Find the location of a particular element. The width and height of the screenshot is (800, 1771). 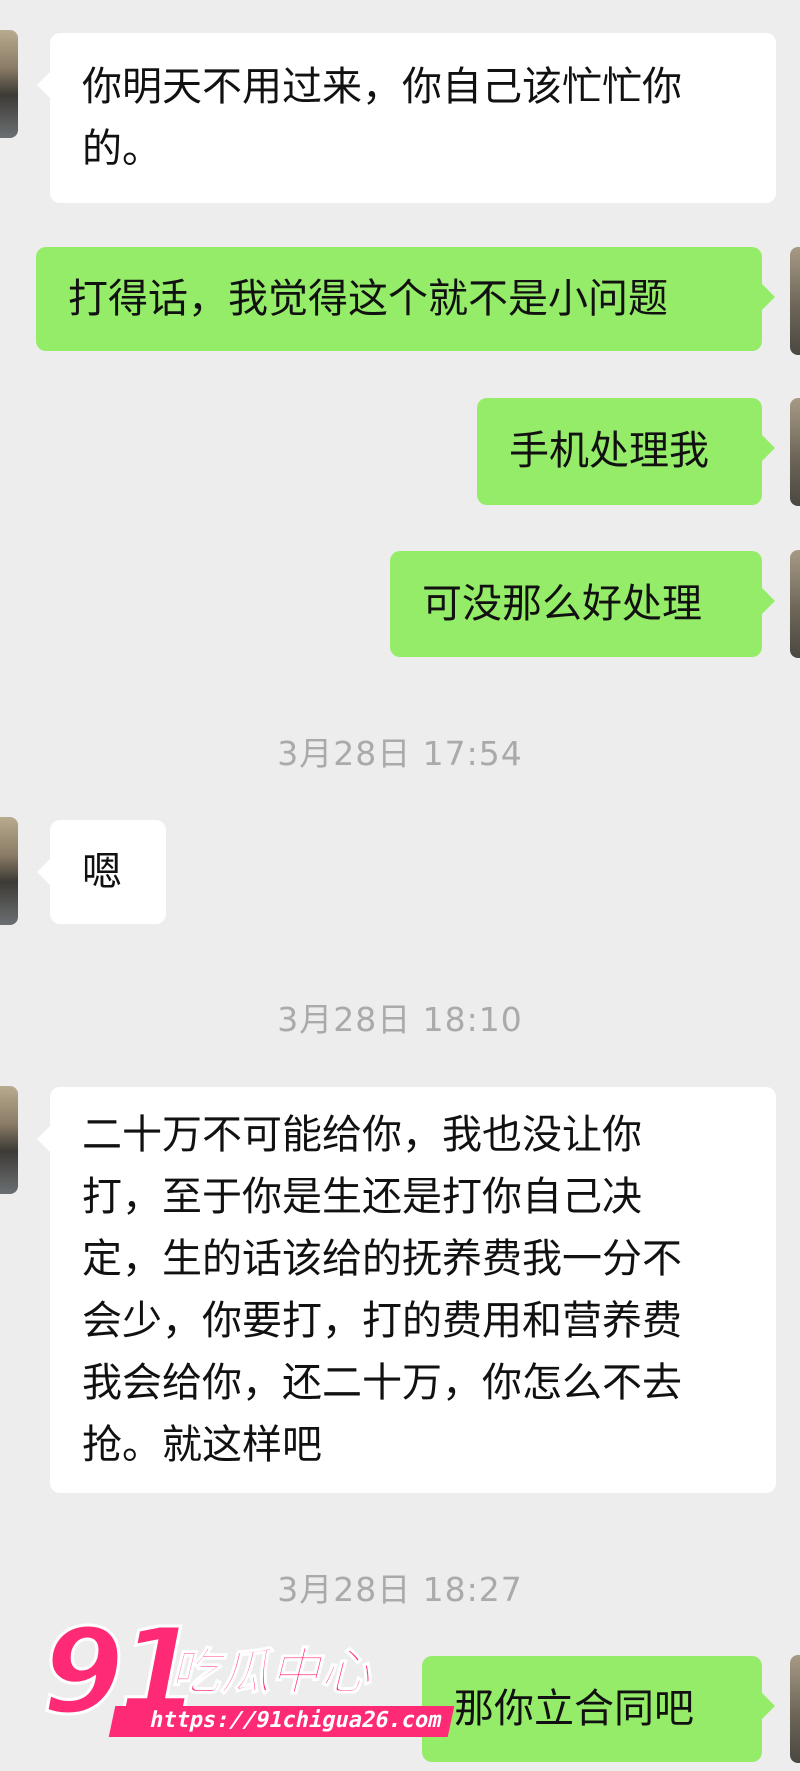

watermark-url: https://91chigua26.com is located at coordinates (281, 1721).